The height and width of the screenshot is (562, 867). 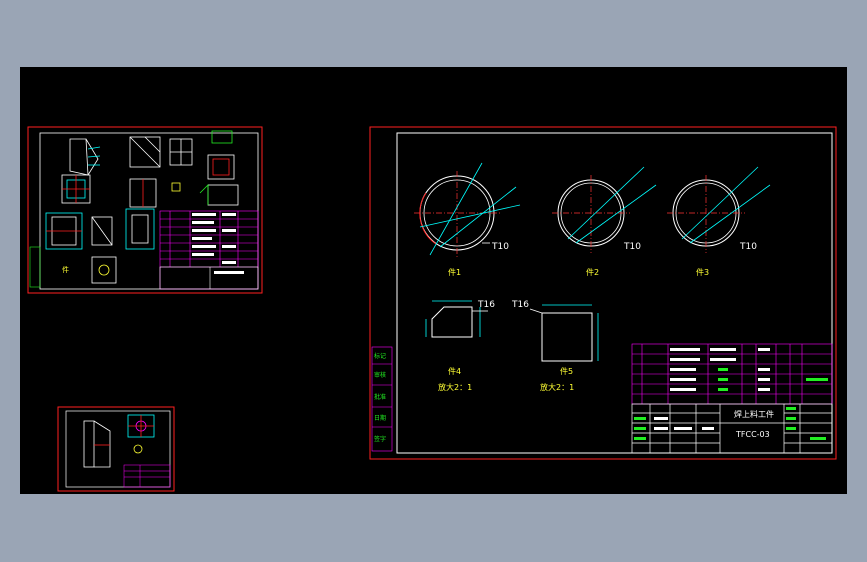 What do you see at coordinates (752, 434) in the screenshot?
I see `title-block-drawing-no: TFCC-03` at bounding box center [752, 434].